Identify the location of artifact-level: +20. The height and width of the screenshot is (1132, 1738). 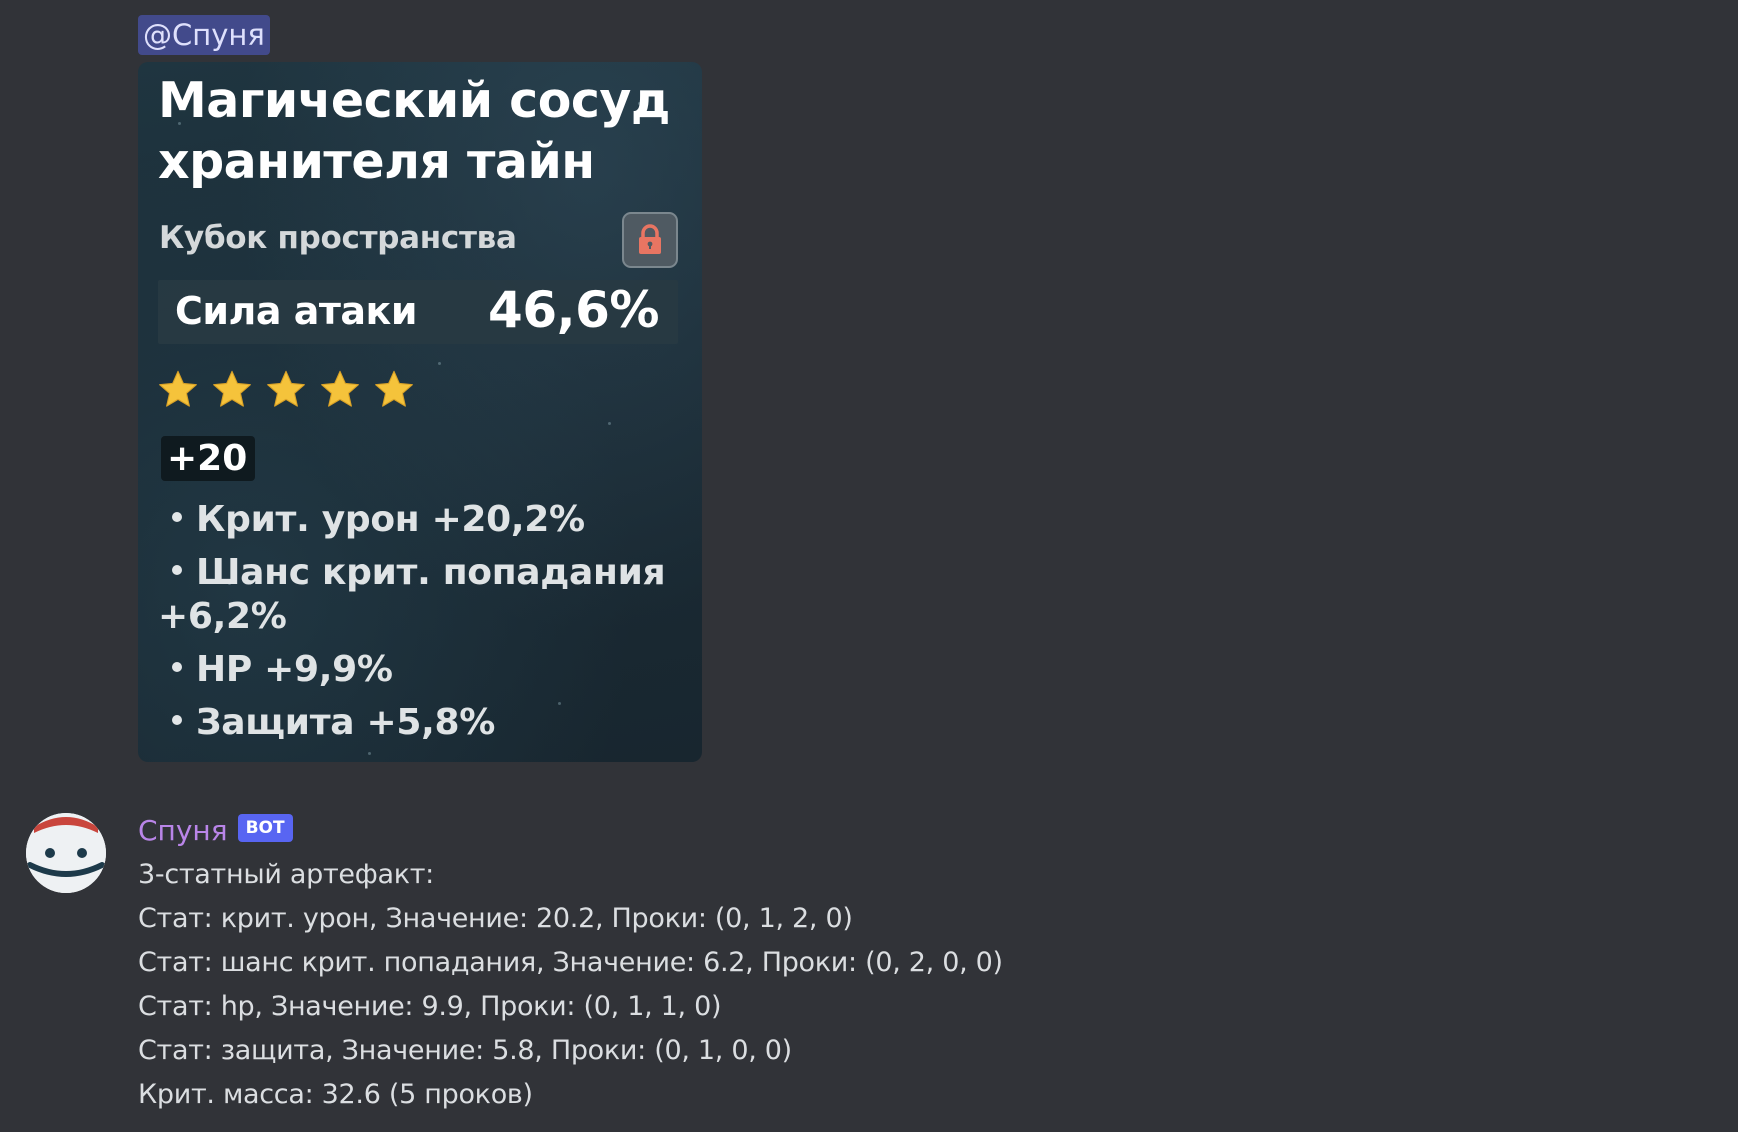
(208, 458).